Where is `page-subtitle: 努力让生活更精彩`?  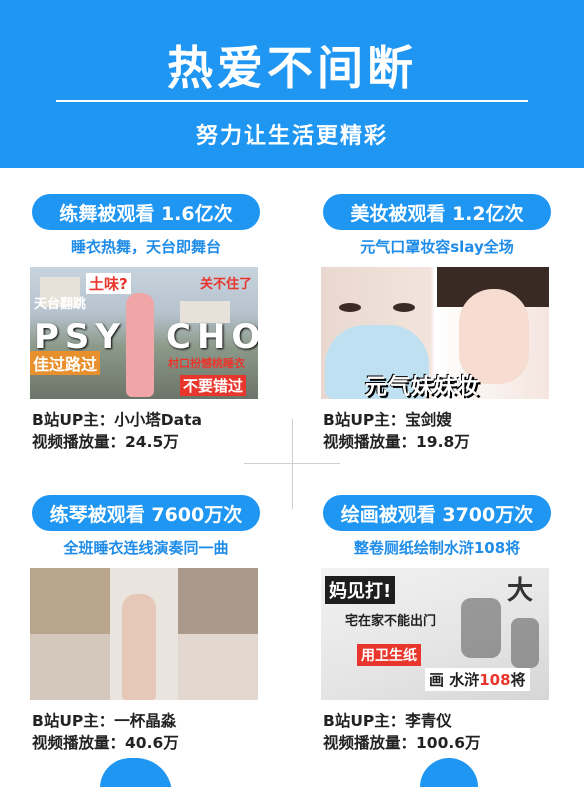
page-subtitle: 努力让生活更精彩 is located at coordinates (291, 136).